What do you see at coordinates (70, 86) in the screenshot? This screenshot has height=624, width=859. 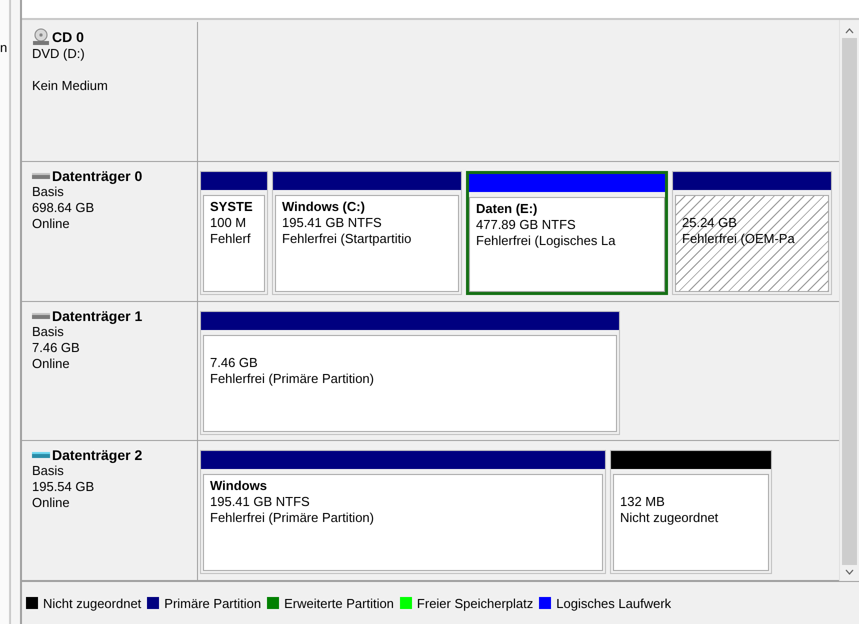 I see `disk-info: Kein Medium` at bounding box center [70, 86].